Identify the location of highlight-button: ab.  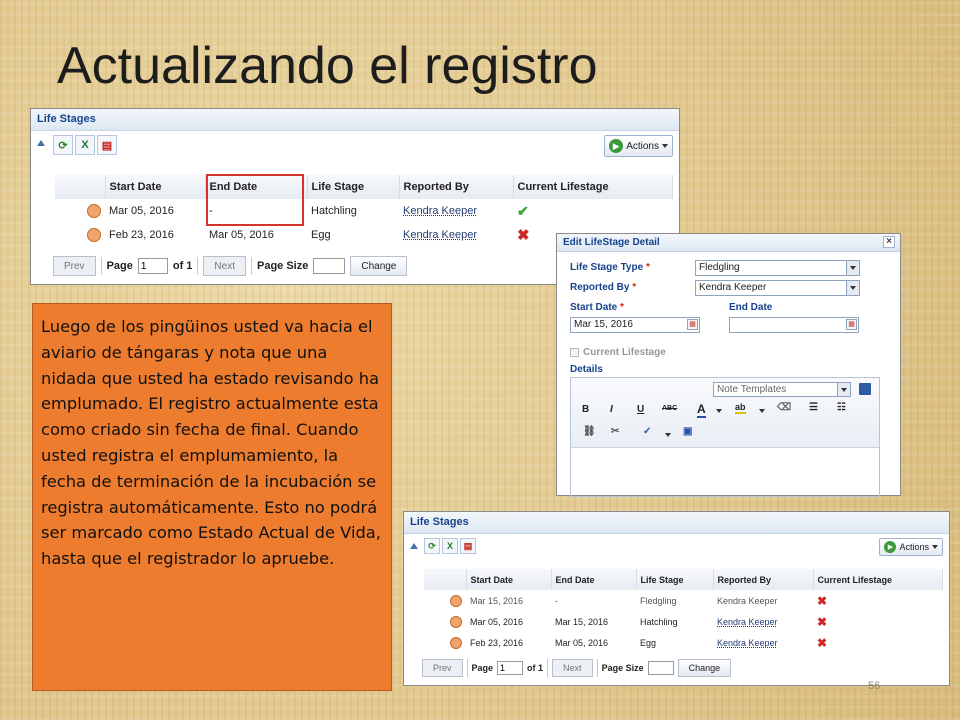
(740, 408).